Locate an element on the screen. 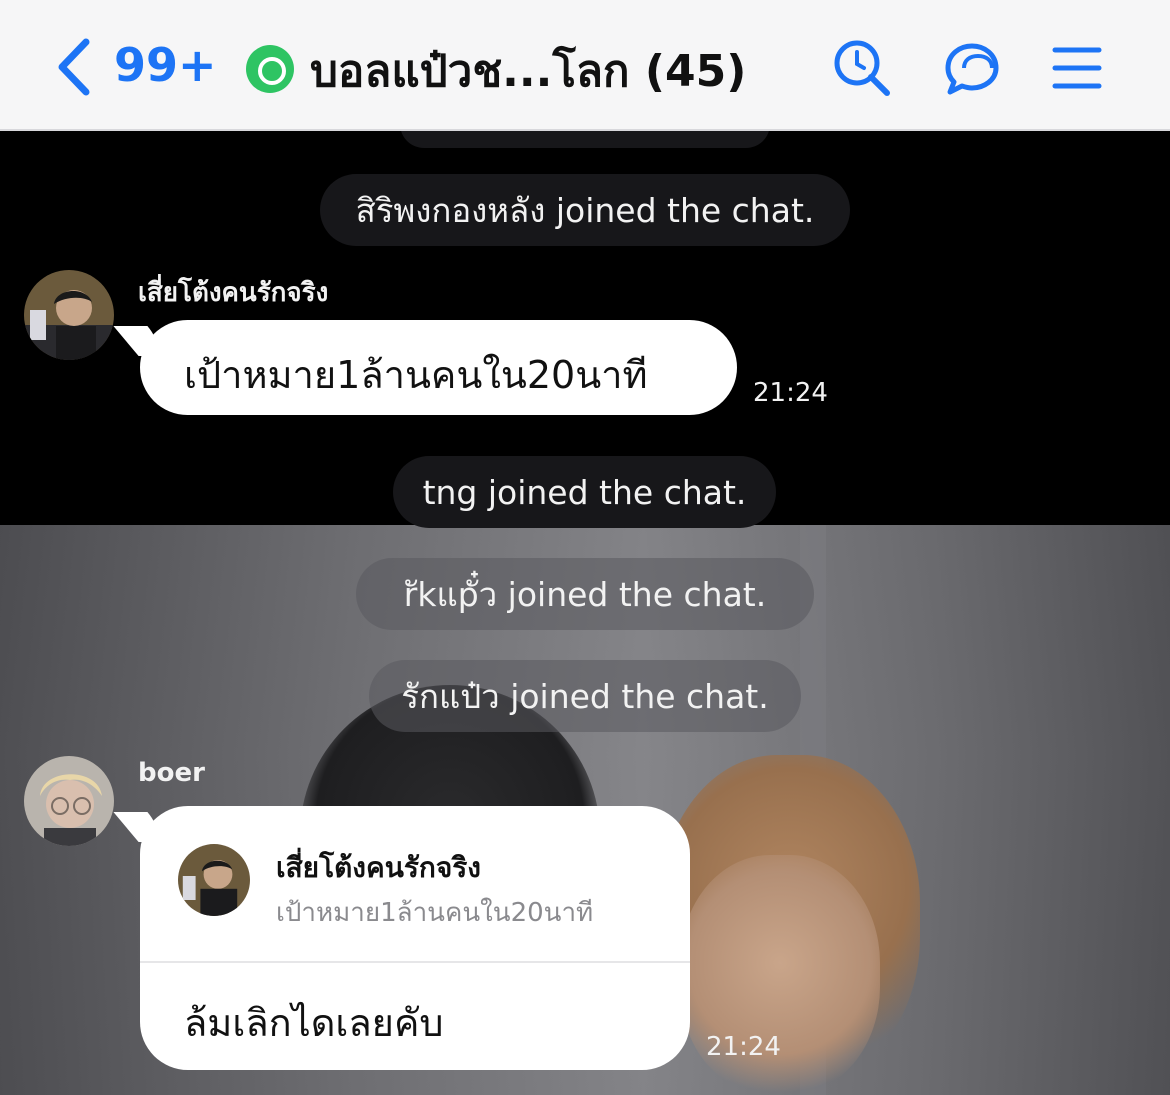  menu-icon is located at coordinates (1077, 68).